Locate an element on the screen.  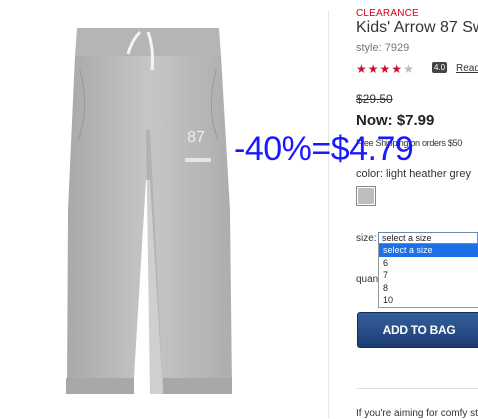
size-dropdown-list: select a size 6 7 8 10 is located at coordinates (428, 276).